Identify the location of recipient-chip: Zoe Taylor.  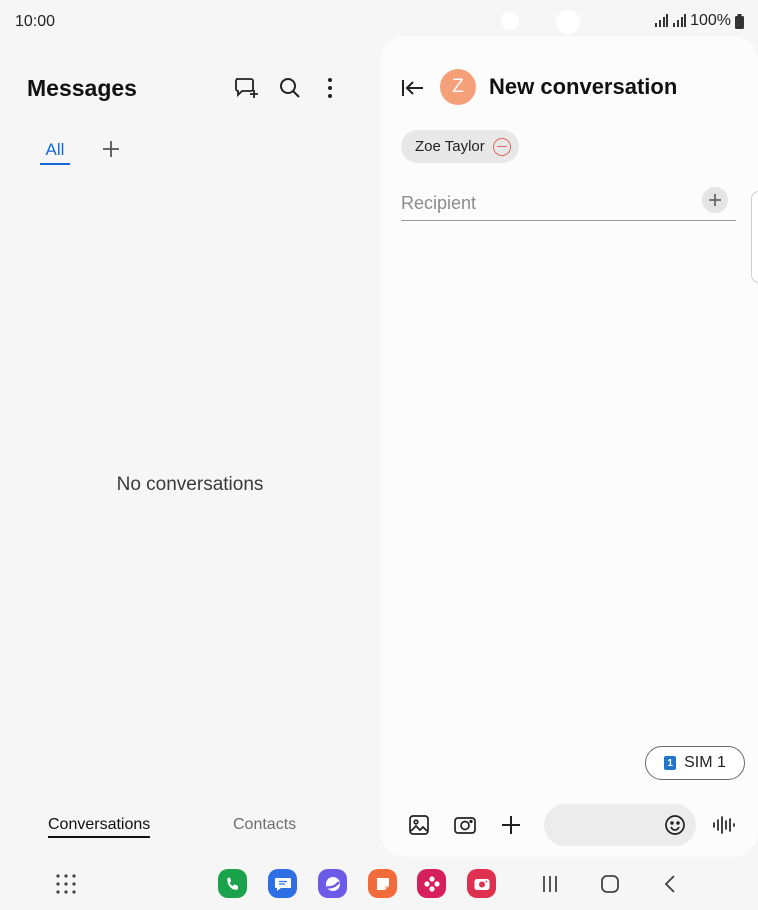
(460, 146).